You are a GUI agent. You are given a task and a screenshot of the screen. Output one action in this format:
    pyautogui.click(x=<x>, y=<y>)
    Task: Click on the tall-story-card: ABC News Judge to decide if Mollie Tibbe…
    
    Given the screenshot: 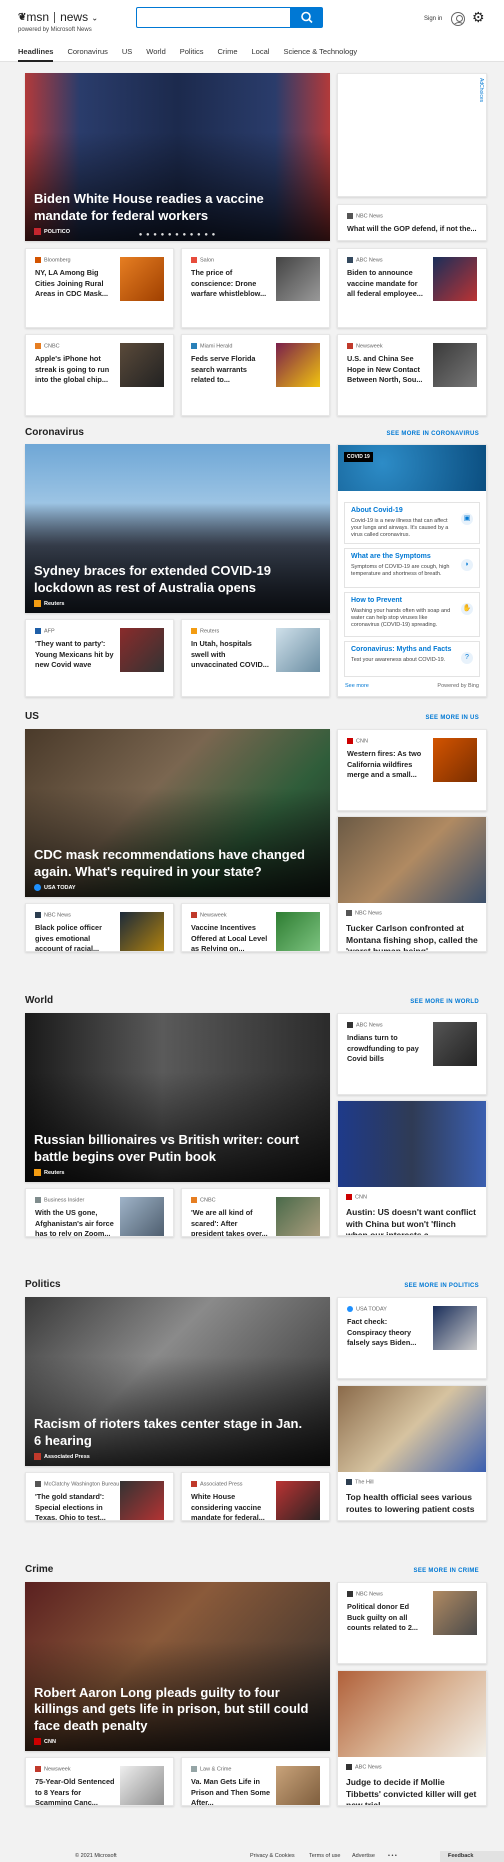 What is the action you would take?
    pyautogui.click(x=412, y=1738)
    